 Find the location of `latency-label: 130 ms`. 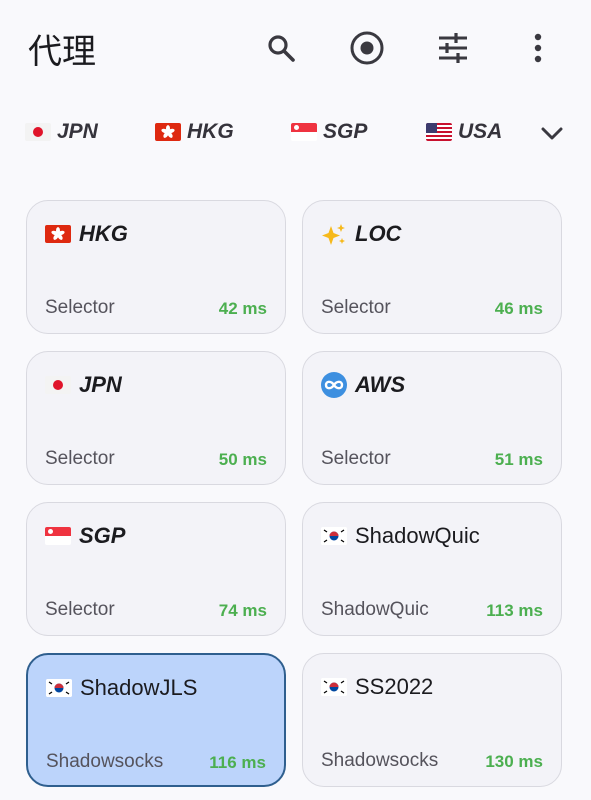

latency-label: 130 ms is located at coordinates (514, 761).